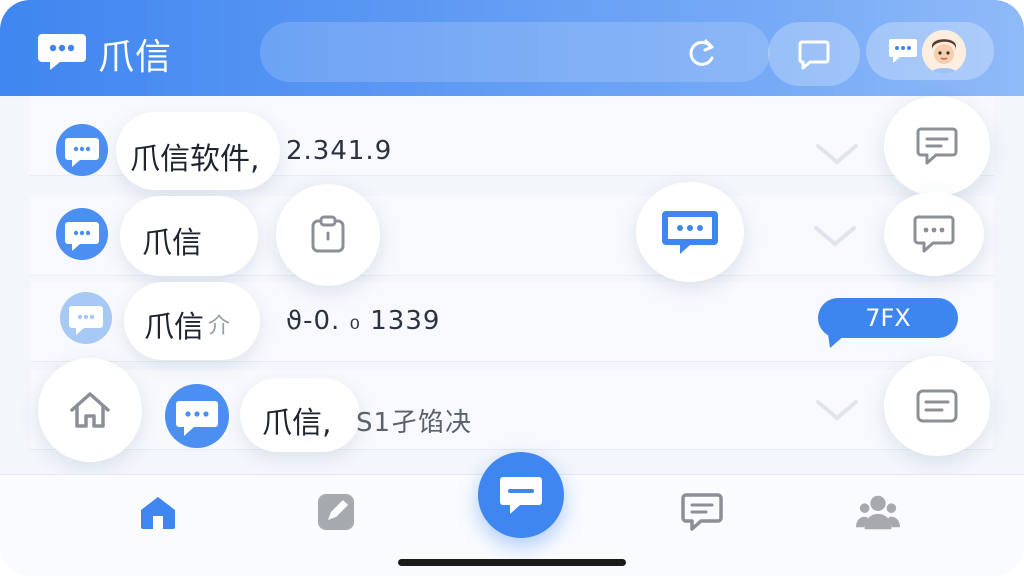  I want to click on status-badge-label: 7FX, so click(888, 318).